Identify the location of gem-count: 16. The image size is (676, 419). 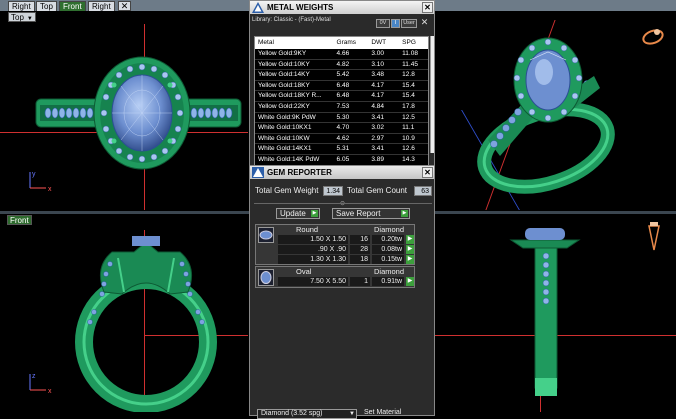
(360, 239).